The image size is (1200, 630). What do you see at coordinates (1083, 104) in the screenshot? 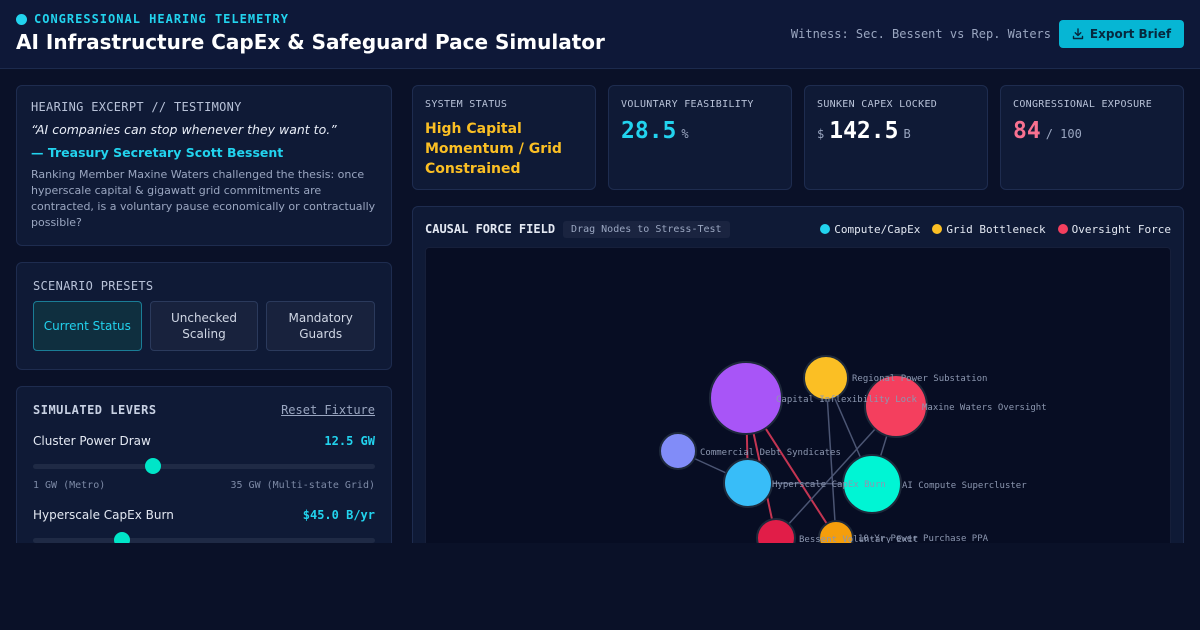
I see `card-label: CONGRESSIONAL EXPOSURE` at bounding box center [1083, 104].